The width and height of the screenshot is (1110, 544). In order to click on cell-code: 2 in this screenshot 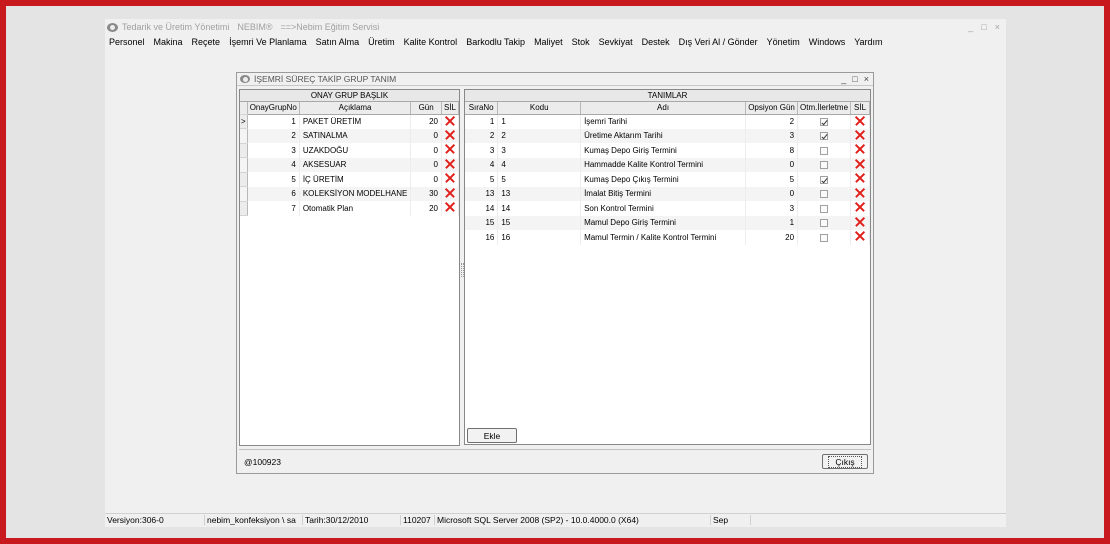, I will do `click(539, 135)`.